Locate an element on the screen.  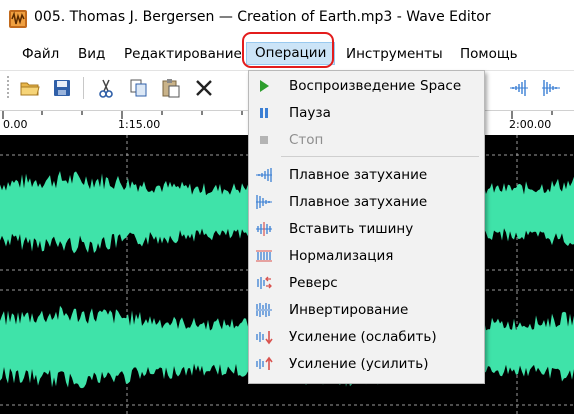
play-icon is located at coordinates (264, 86).